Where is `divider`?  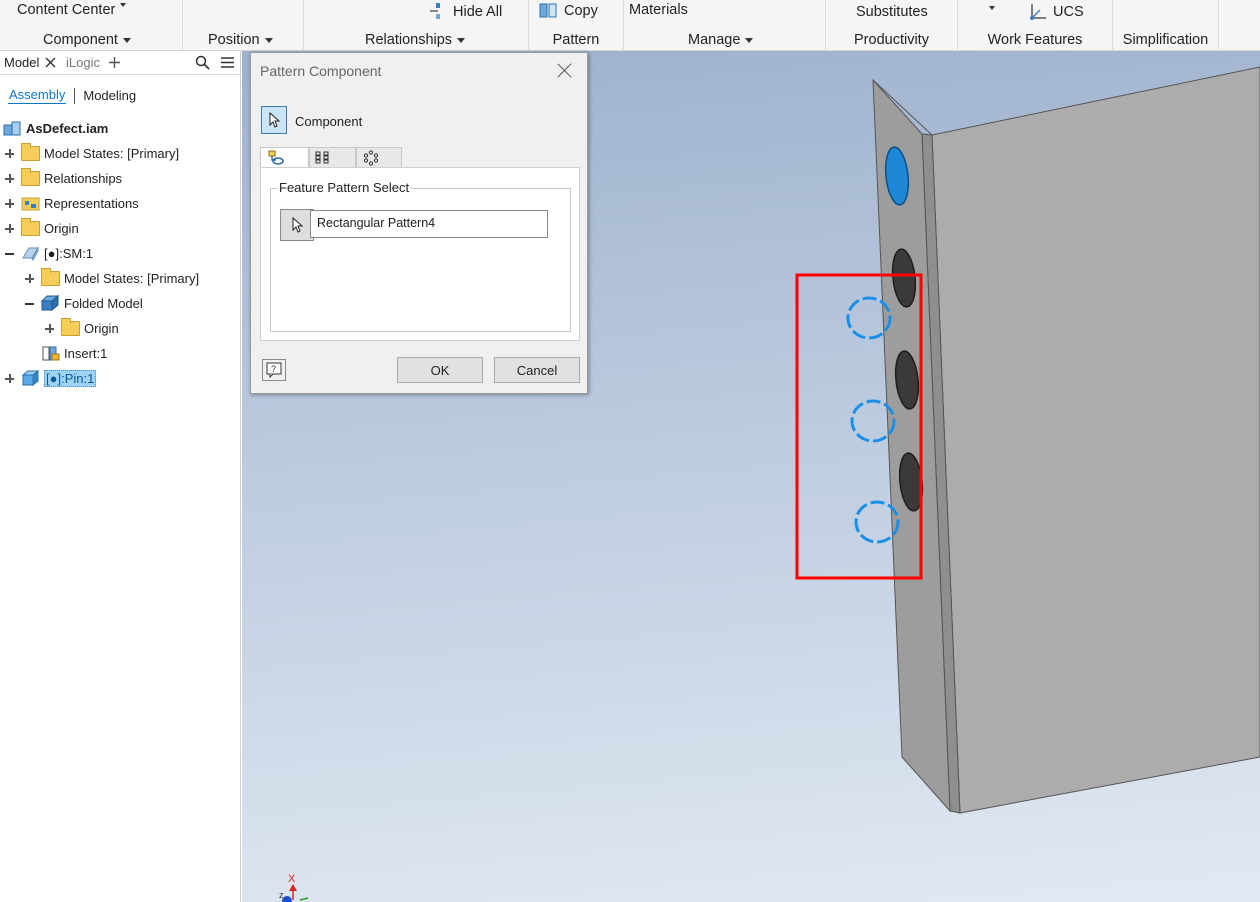 divider is located at coordinates (75, 95).